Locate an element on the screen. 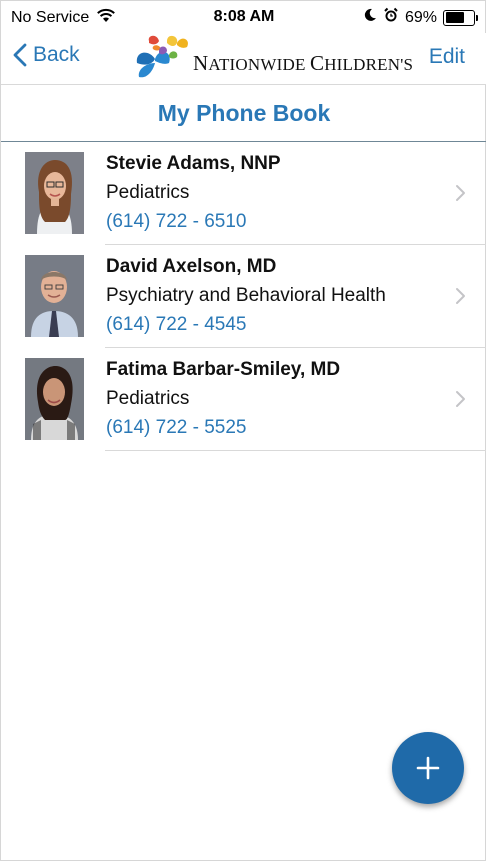 Image resolution: width=486 pixels, height=861 pixels. plus-icon is located at coordinates (428, 768).